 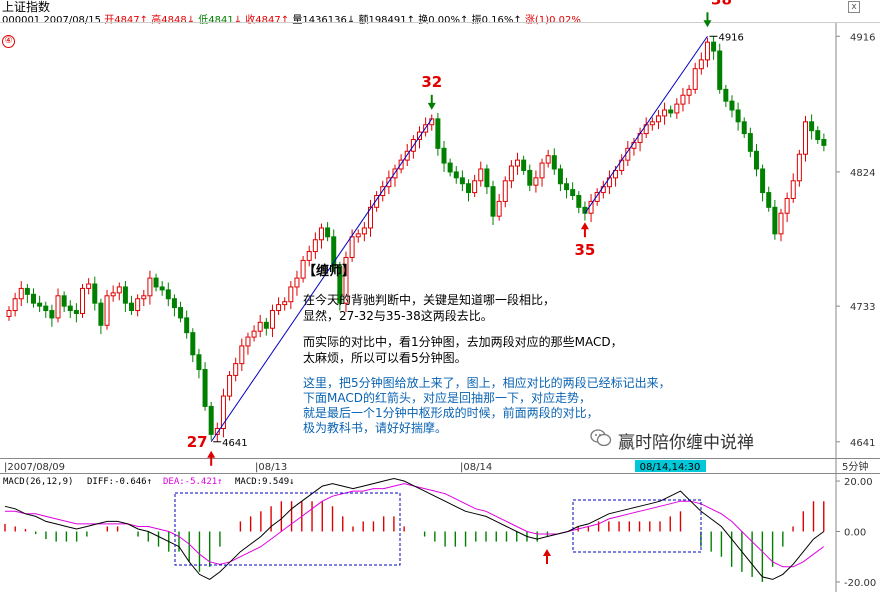 I want to click on marker-label: 38, so click(x=721, y=4).